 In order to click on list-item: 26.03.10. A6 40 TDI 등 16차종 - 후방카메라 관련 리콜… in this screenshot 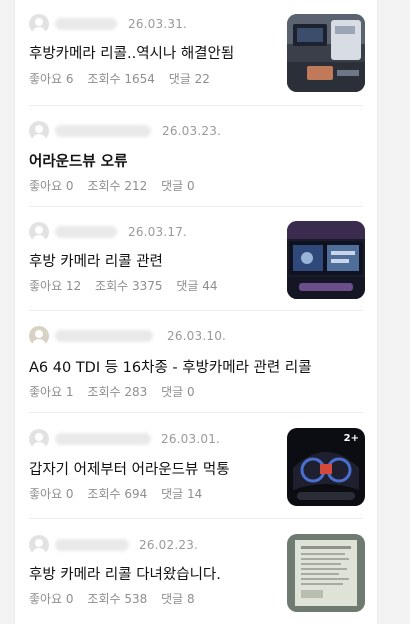, I will do `click(196, 362)`.